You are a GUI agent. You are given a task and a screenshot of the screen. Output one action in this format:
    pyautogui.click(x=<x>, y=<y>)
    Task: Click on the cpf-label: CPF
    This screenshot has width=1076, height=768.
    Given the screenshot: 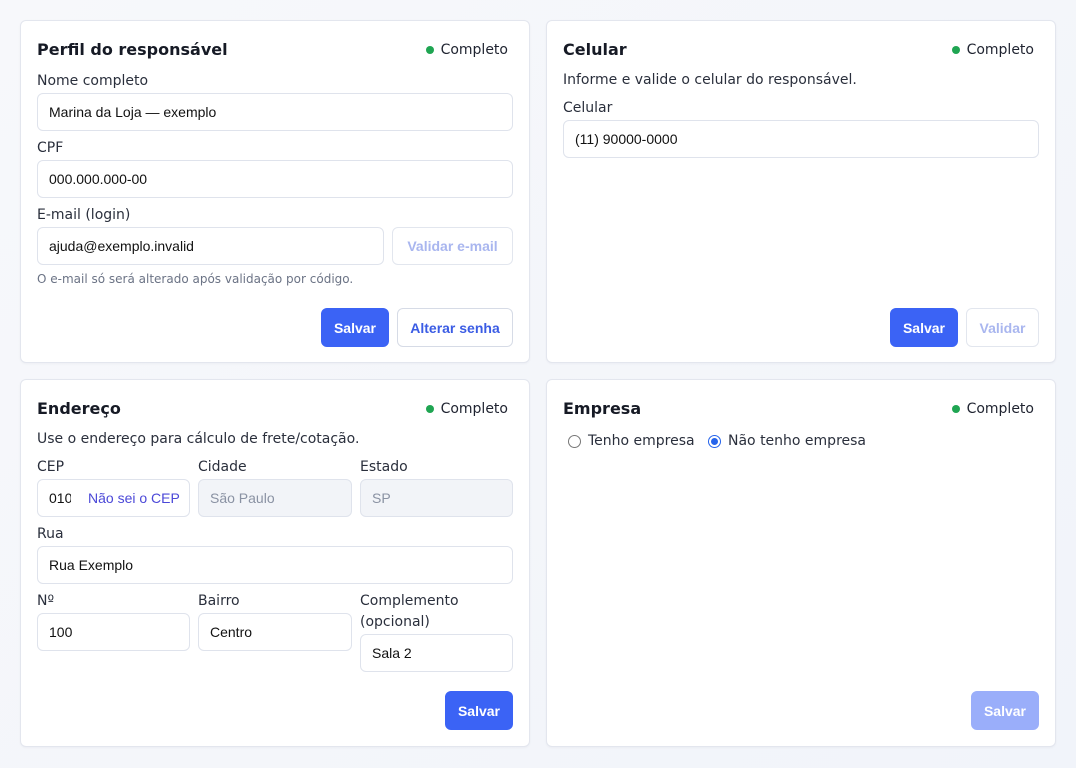 What is the action you would take?
    pyautogui.click(x=50, y=148)
    